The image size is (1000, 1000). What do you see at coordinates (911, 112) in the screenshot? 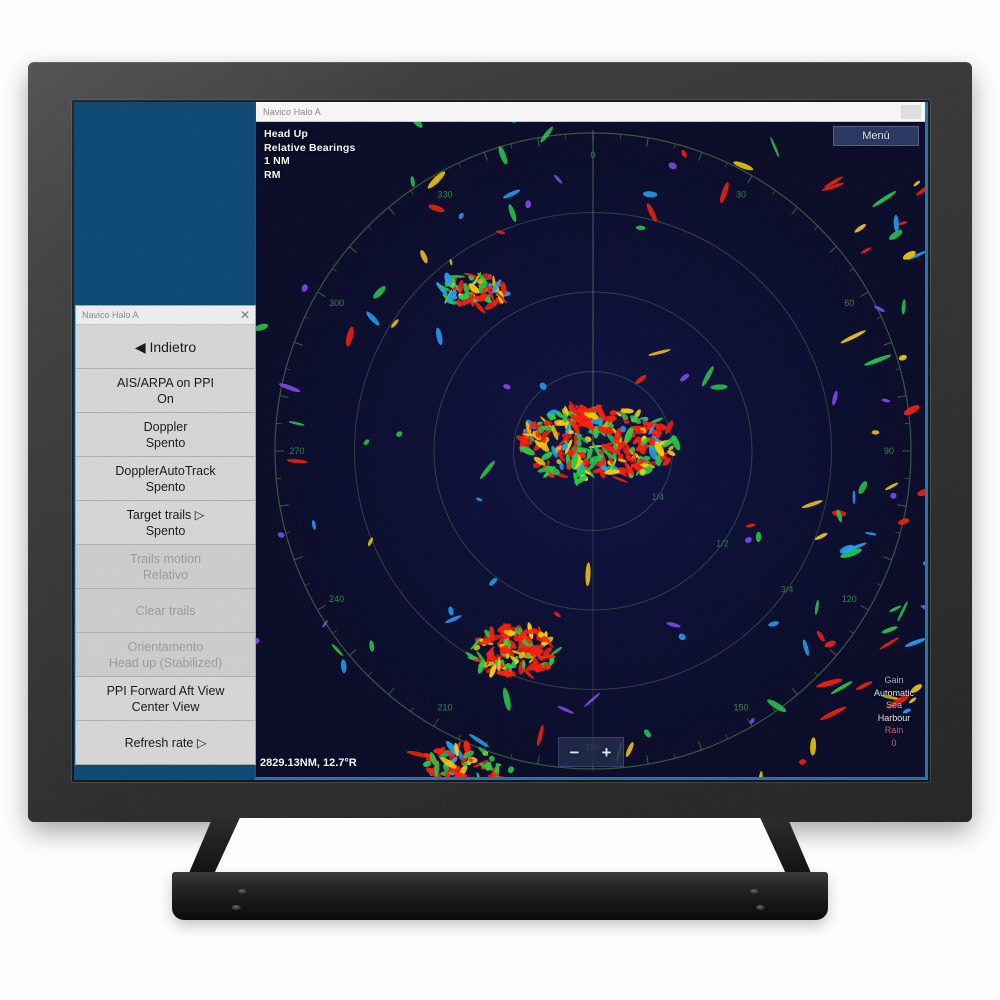
I see `radar-window-minimize-button` at bounding box center [911, 112].